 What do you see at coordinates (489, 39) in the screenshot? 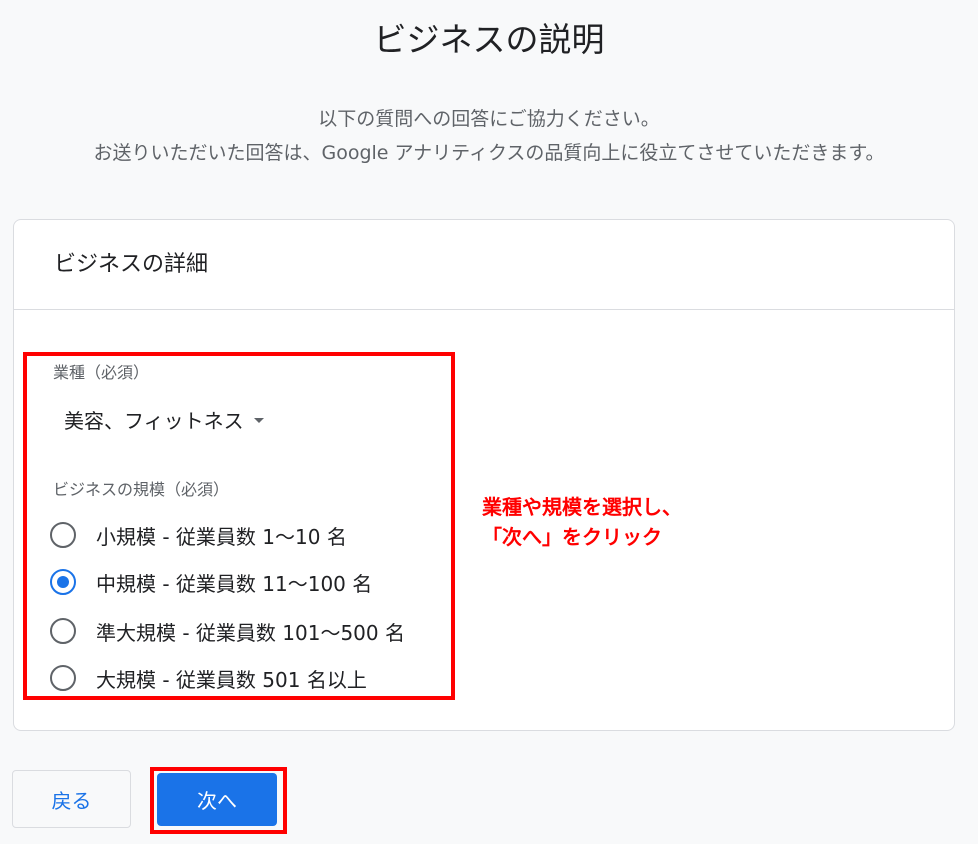
I see `page-title: ビジネスの説明` at bounding box center [489, 39].